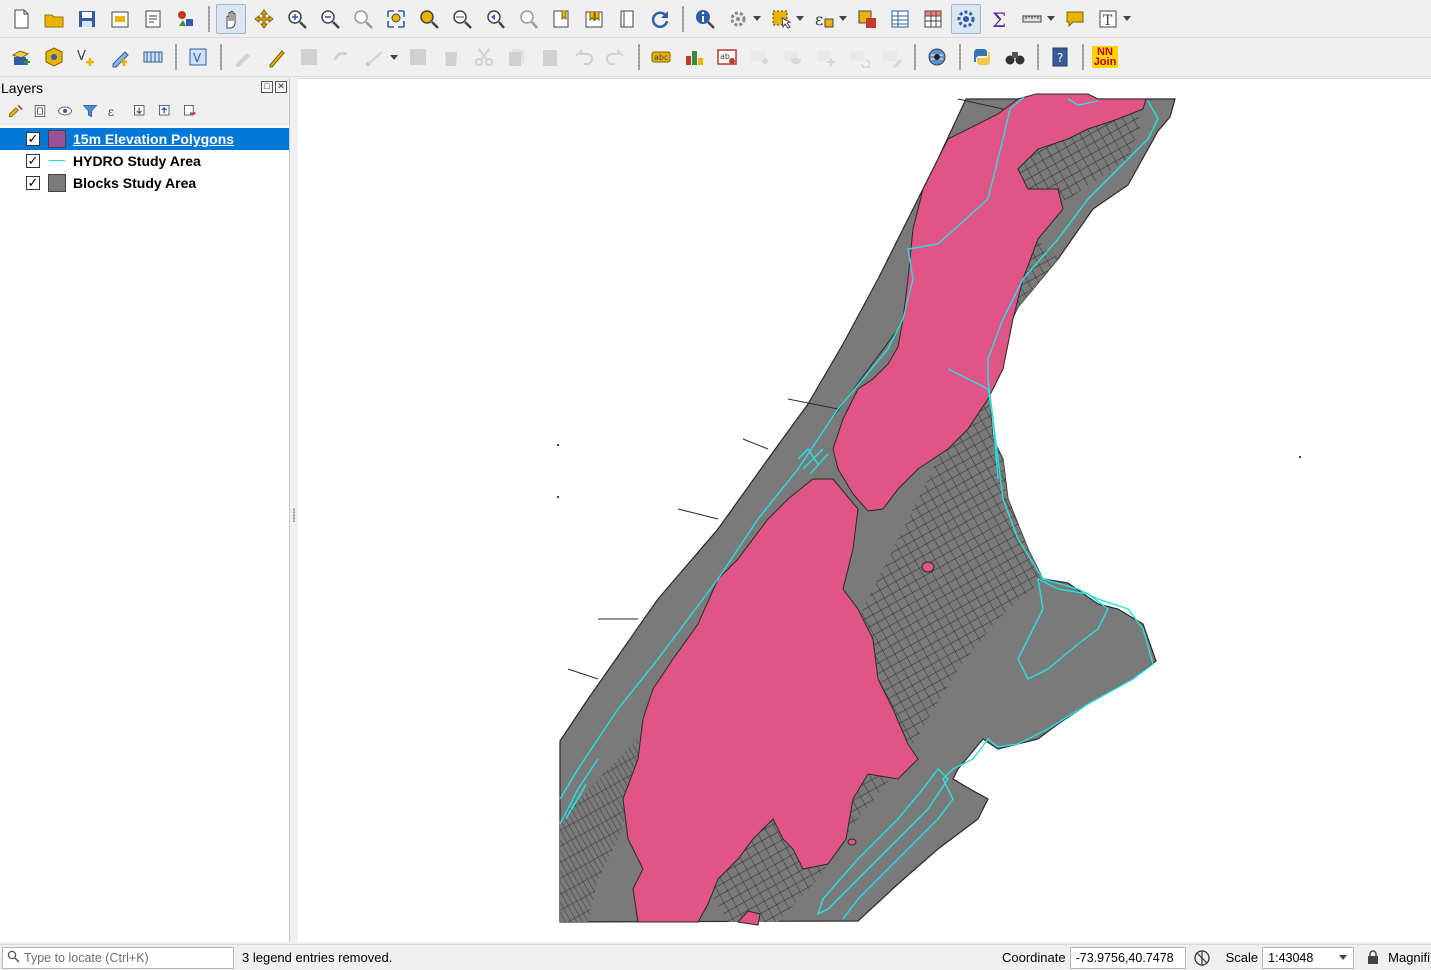 The height and width of the screenshot is (970, 1431). Describe the element at coordinates (54, 57) in the screenshot. I see `new-geopackage-layer-button` at that location.